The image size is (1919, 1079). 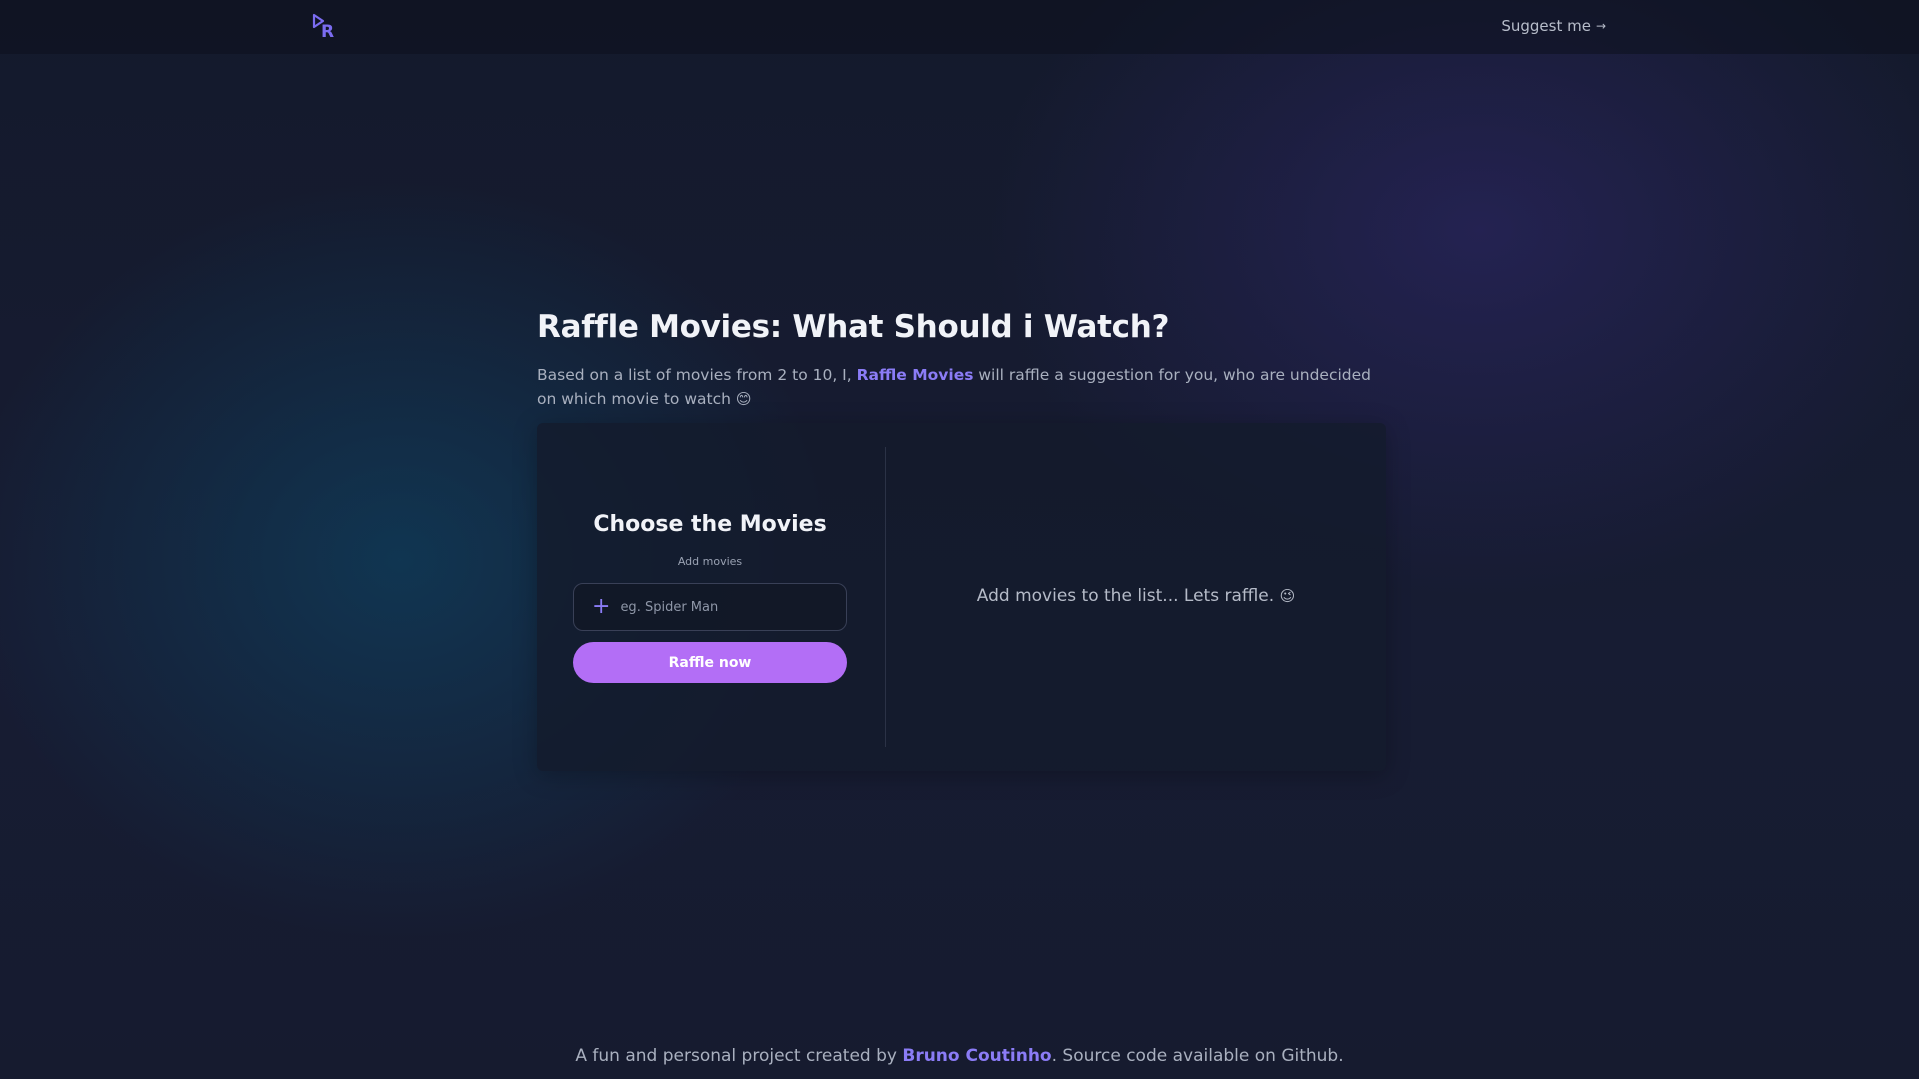 What do you see at coordinates (743, 399) in the screenshot?
I see `smile-emoji-icon: 😊` at bounding box center [743, 399].